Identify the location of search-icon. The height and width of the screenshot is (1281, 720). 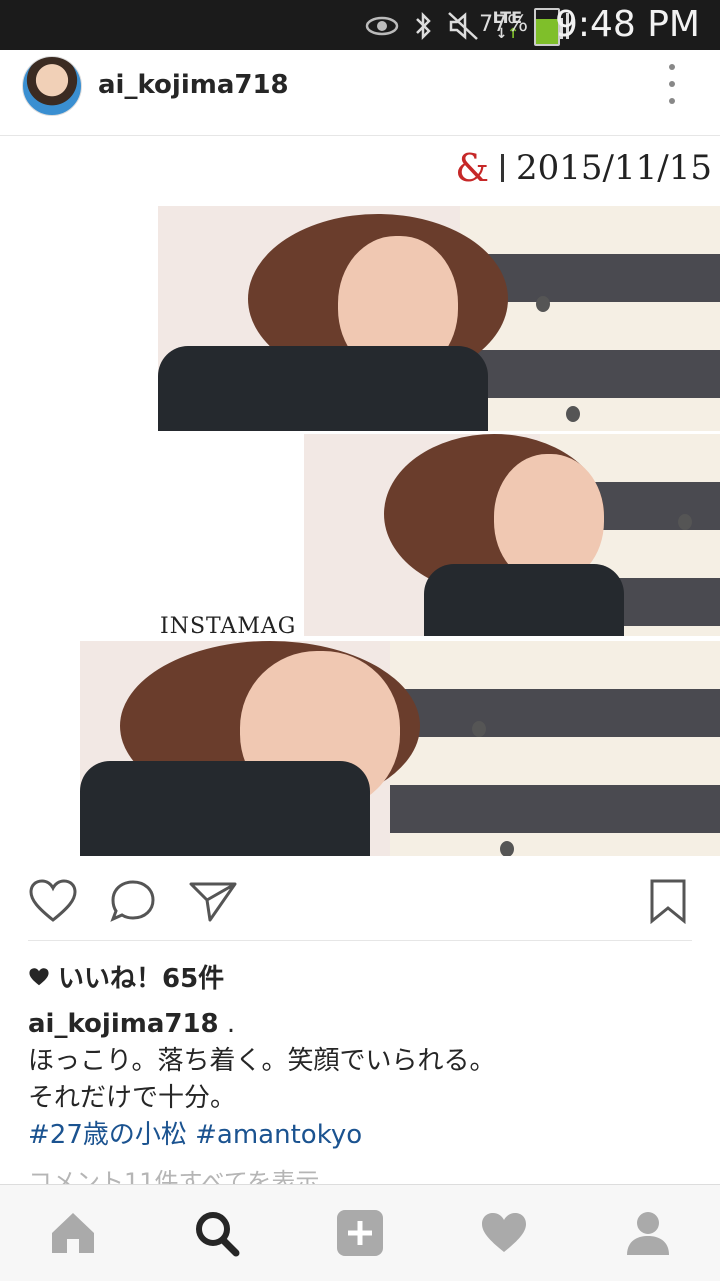
(217, 1233).